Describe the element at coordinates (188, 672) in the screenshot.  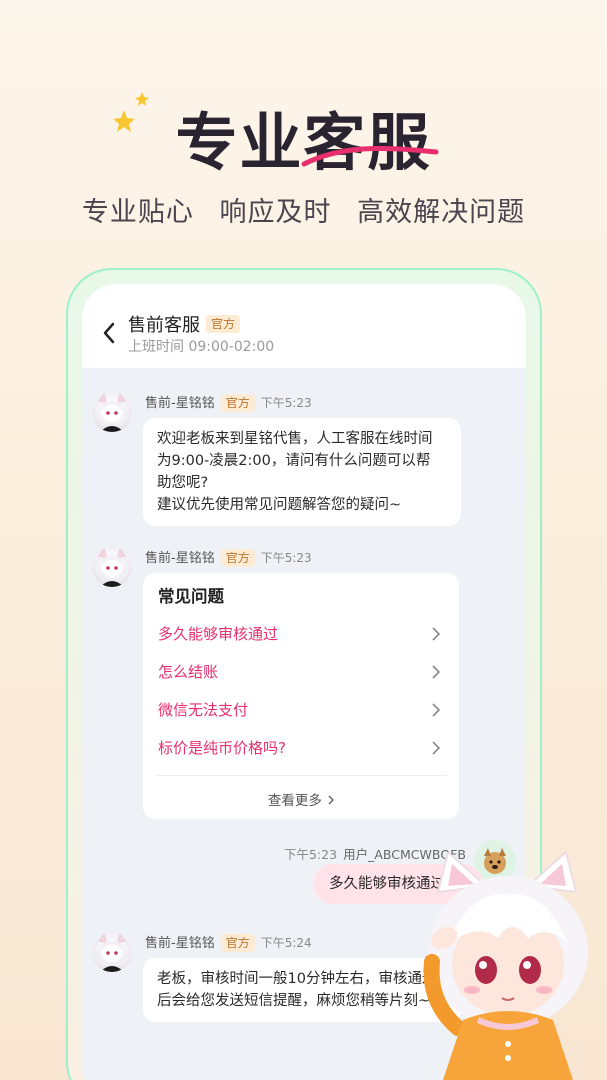
I see `faq-item-label: 怎么结账` at that location.